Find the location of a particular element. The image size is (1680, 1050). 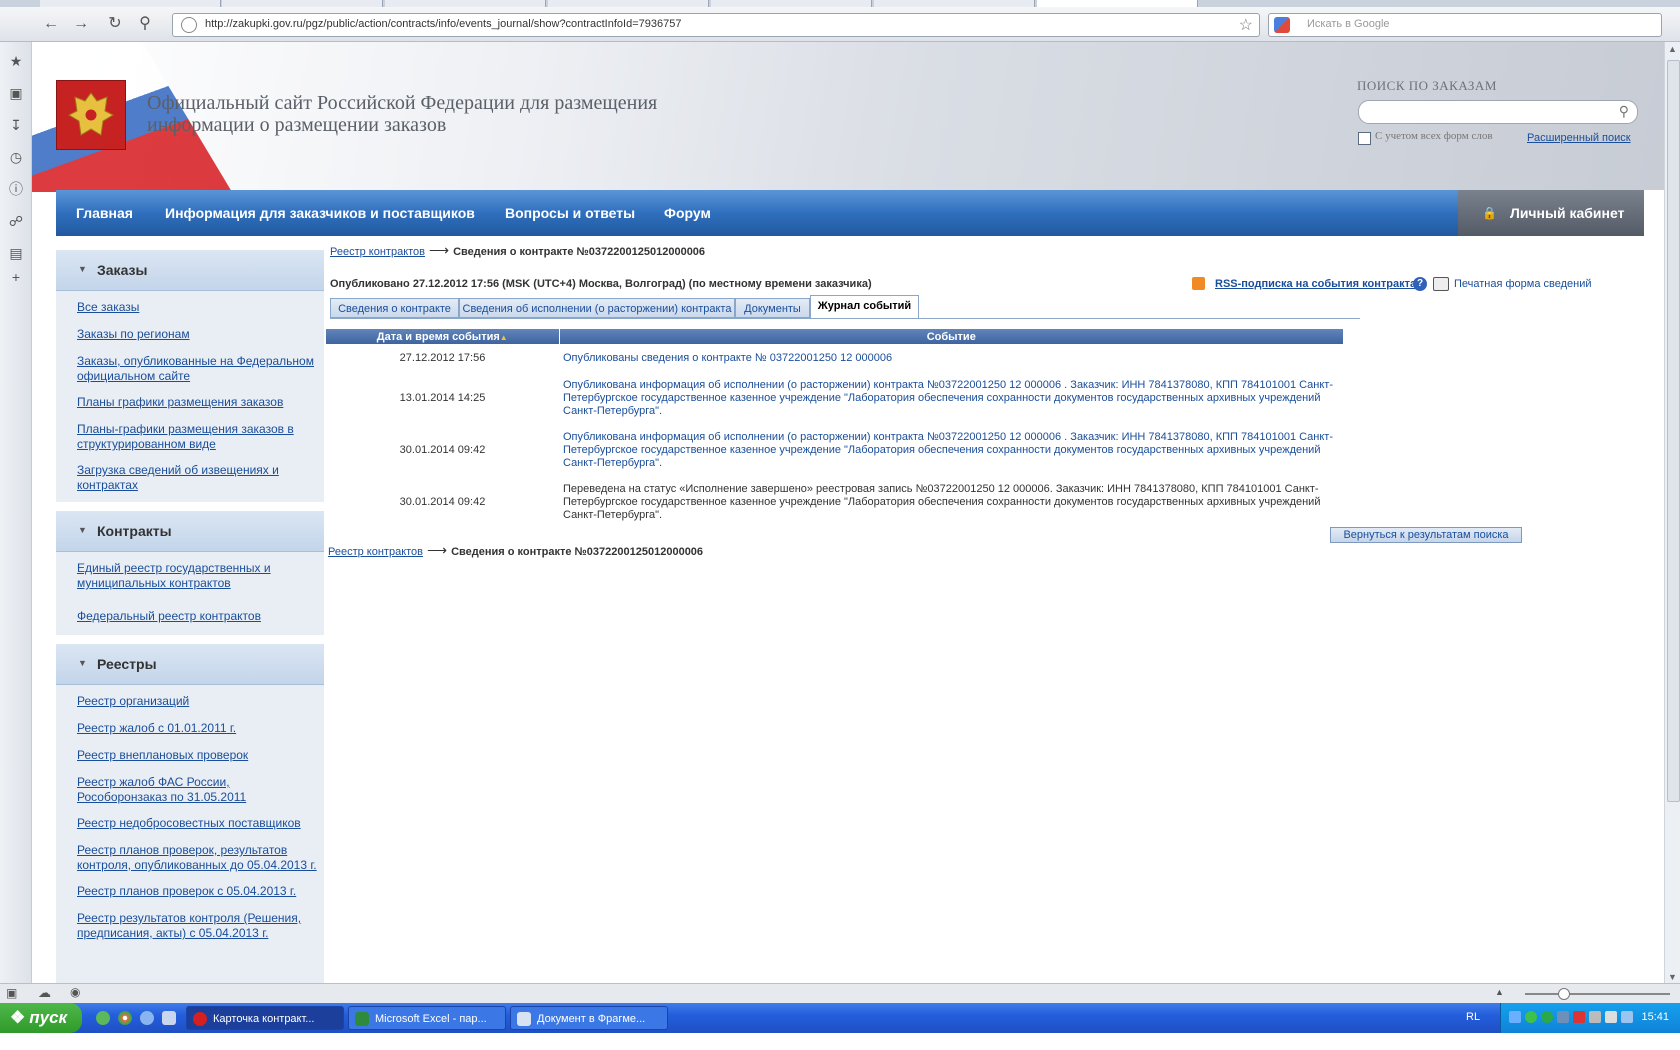

forward-arrow-icon: → is located at coordinates (81, 24).